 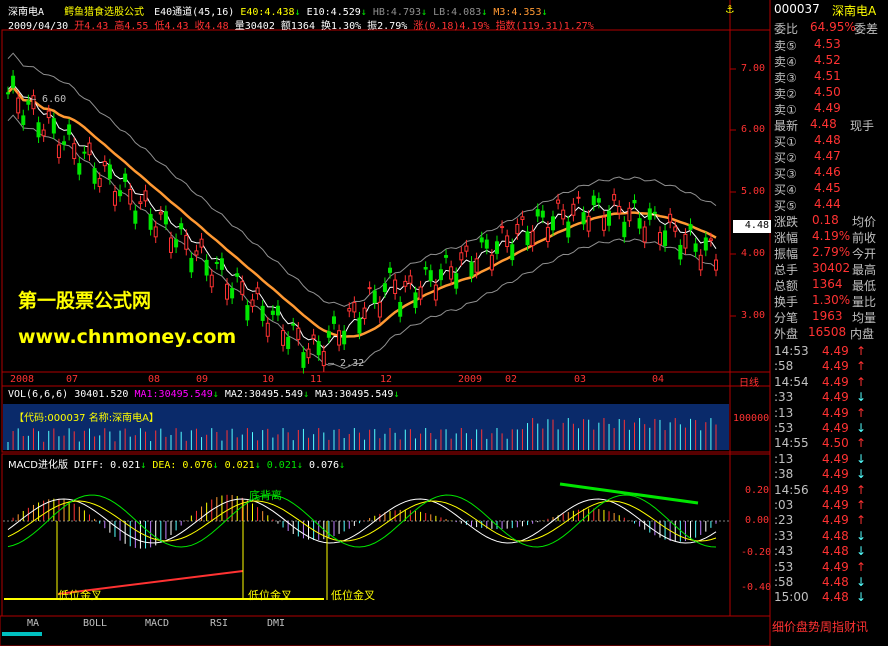 What do you see at coordinates (386, 379) in the screenshot?
I see `date-tick-label: 12` at bounding box center [386, 379].